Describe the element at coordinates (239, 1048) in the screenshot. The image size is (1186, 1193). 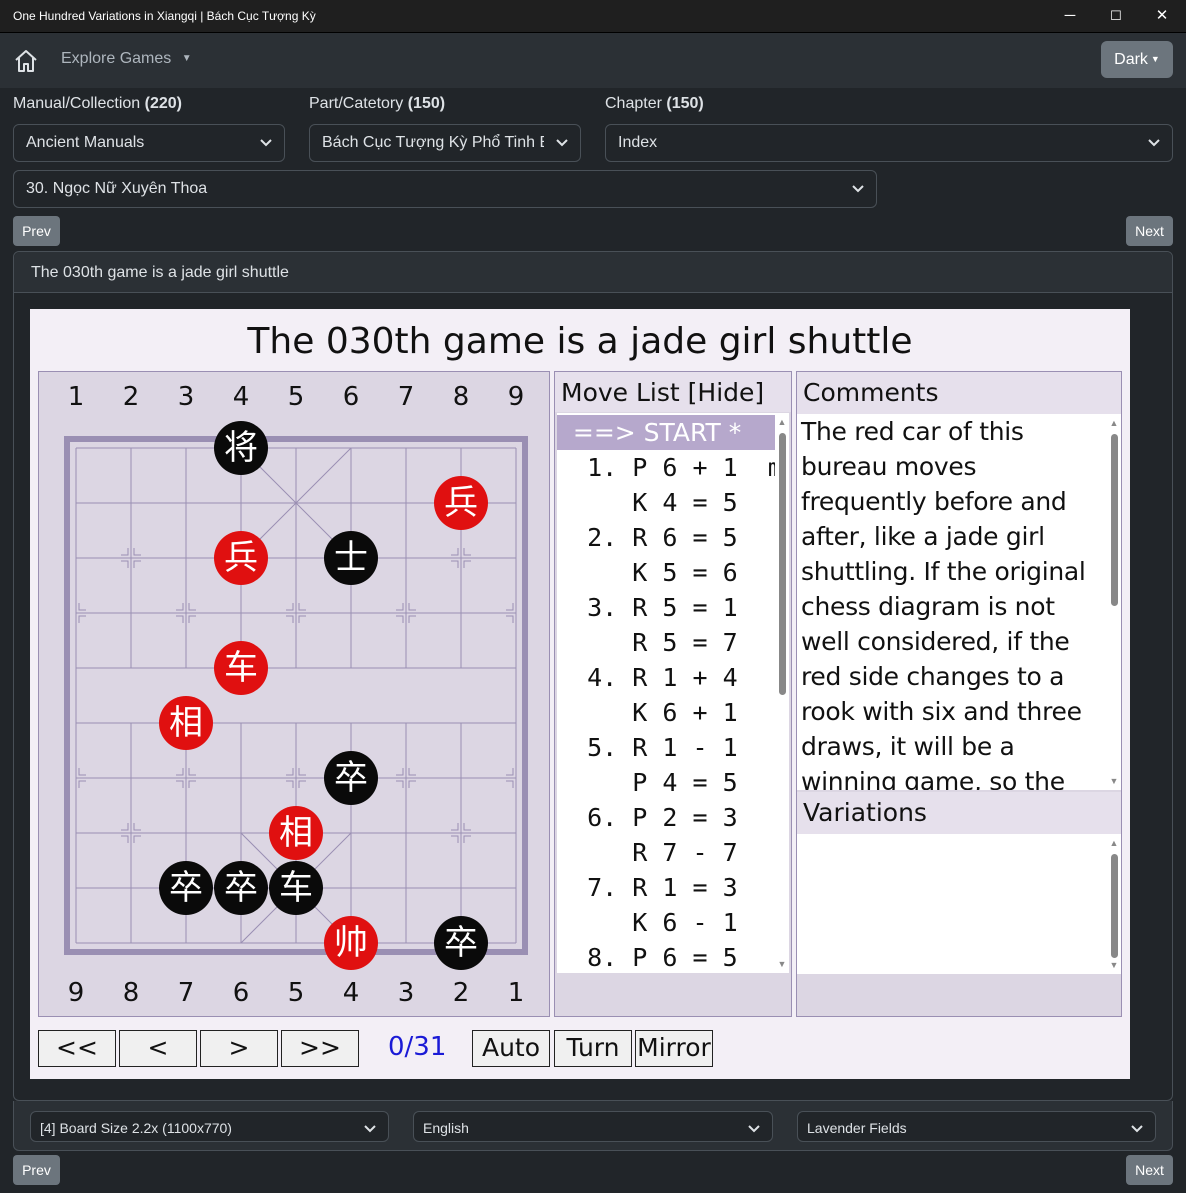
I see `next-move-button: >` at that location.